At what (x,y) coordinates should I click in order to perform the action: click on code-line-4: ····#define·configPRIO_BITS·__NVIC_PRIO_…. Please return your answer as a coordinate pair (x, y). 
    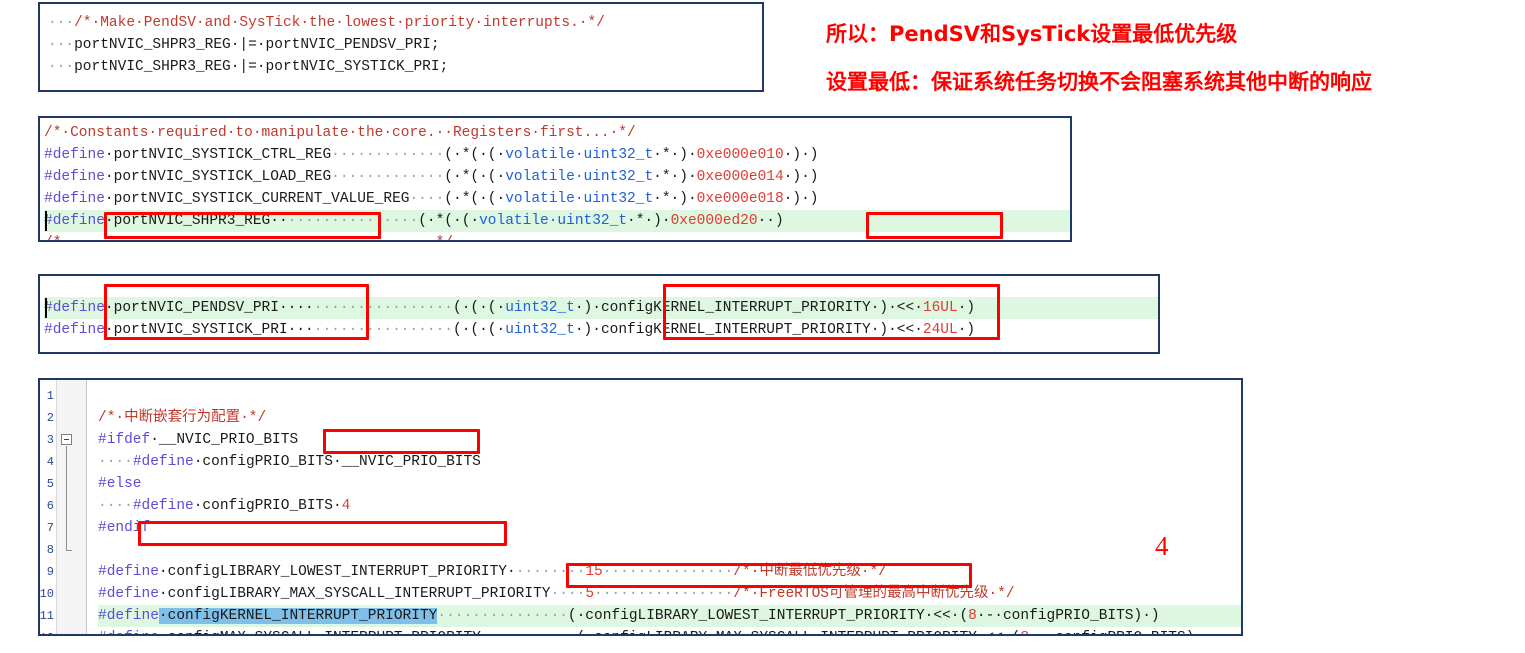
    Looking at the image, I should click on (669, 462).